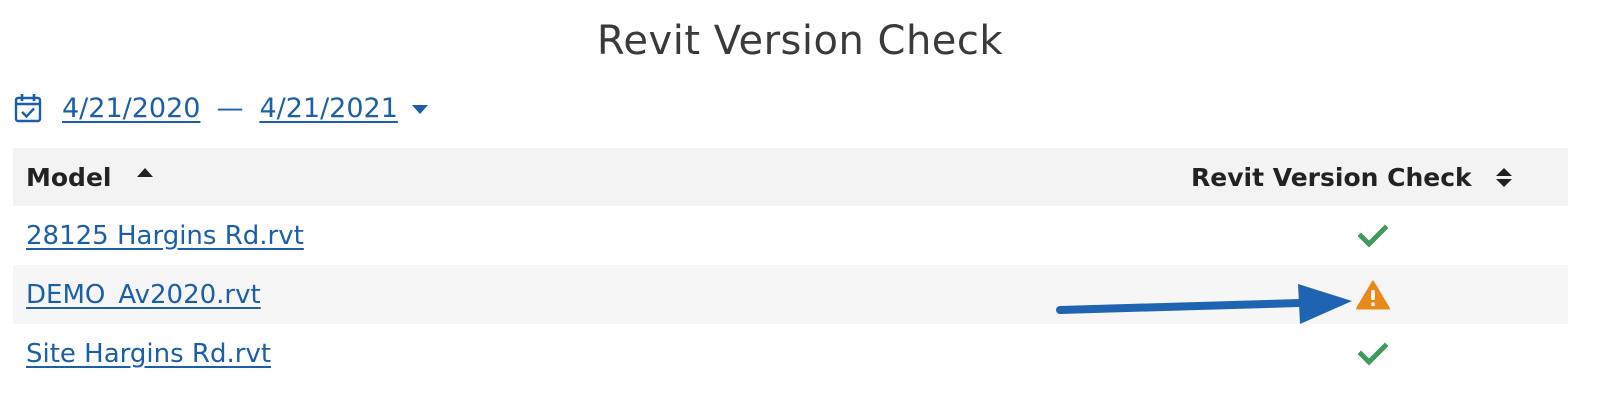 The image size is (1600, 407). What do you see at coordinates (419, 109) in the screenshot?
I see `caret-down-icon` at bounding box center [419, 109].